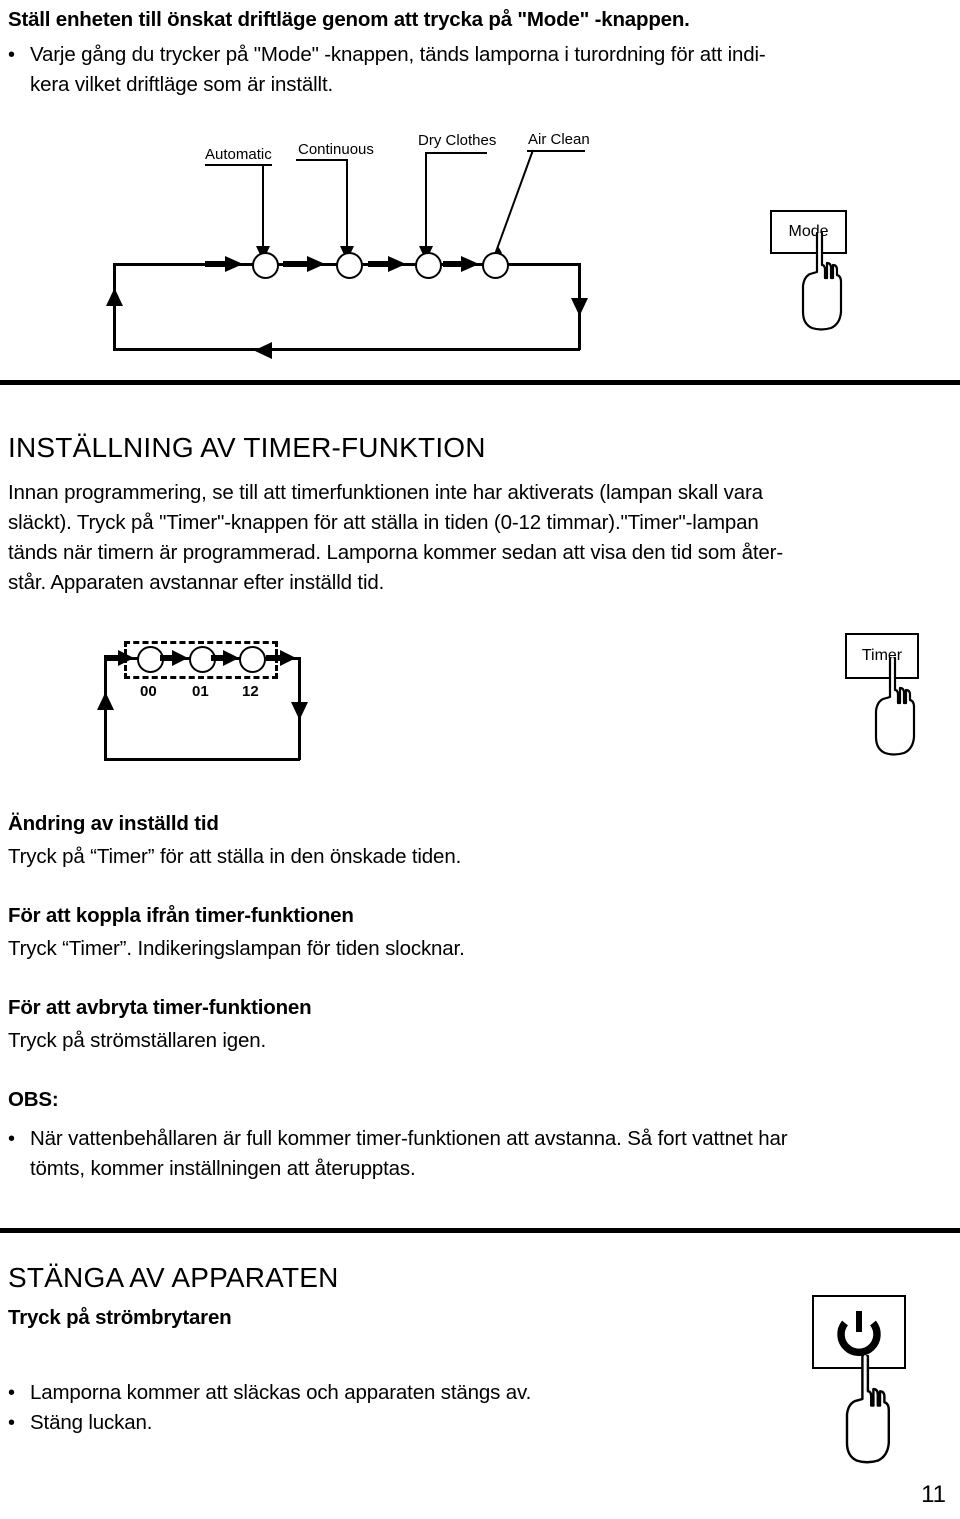  I want to click on cycle-arrow-up, so click(114, 297).